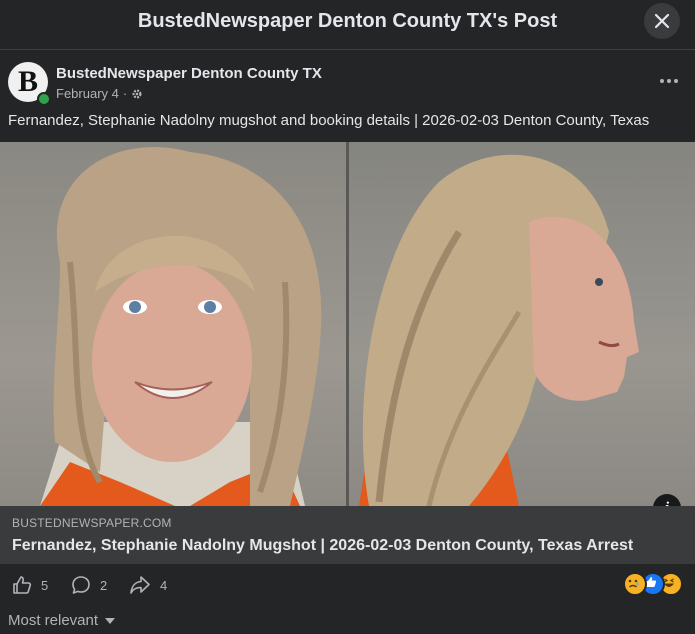  Describe the element at coordinates (53, 620) in the screenshot. I see `comment-sort-label: Most relevant` at that location.